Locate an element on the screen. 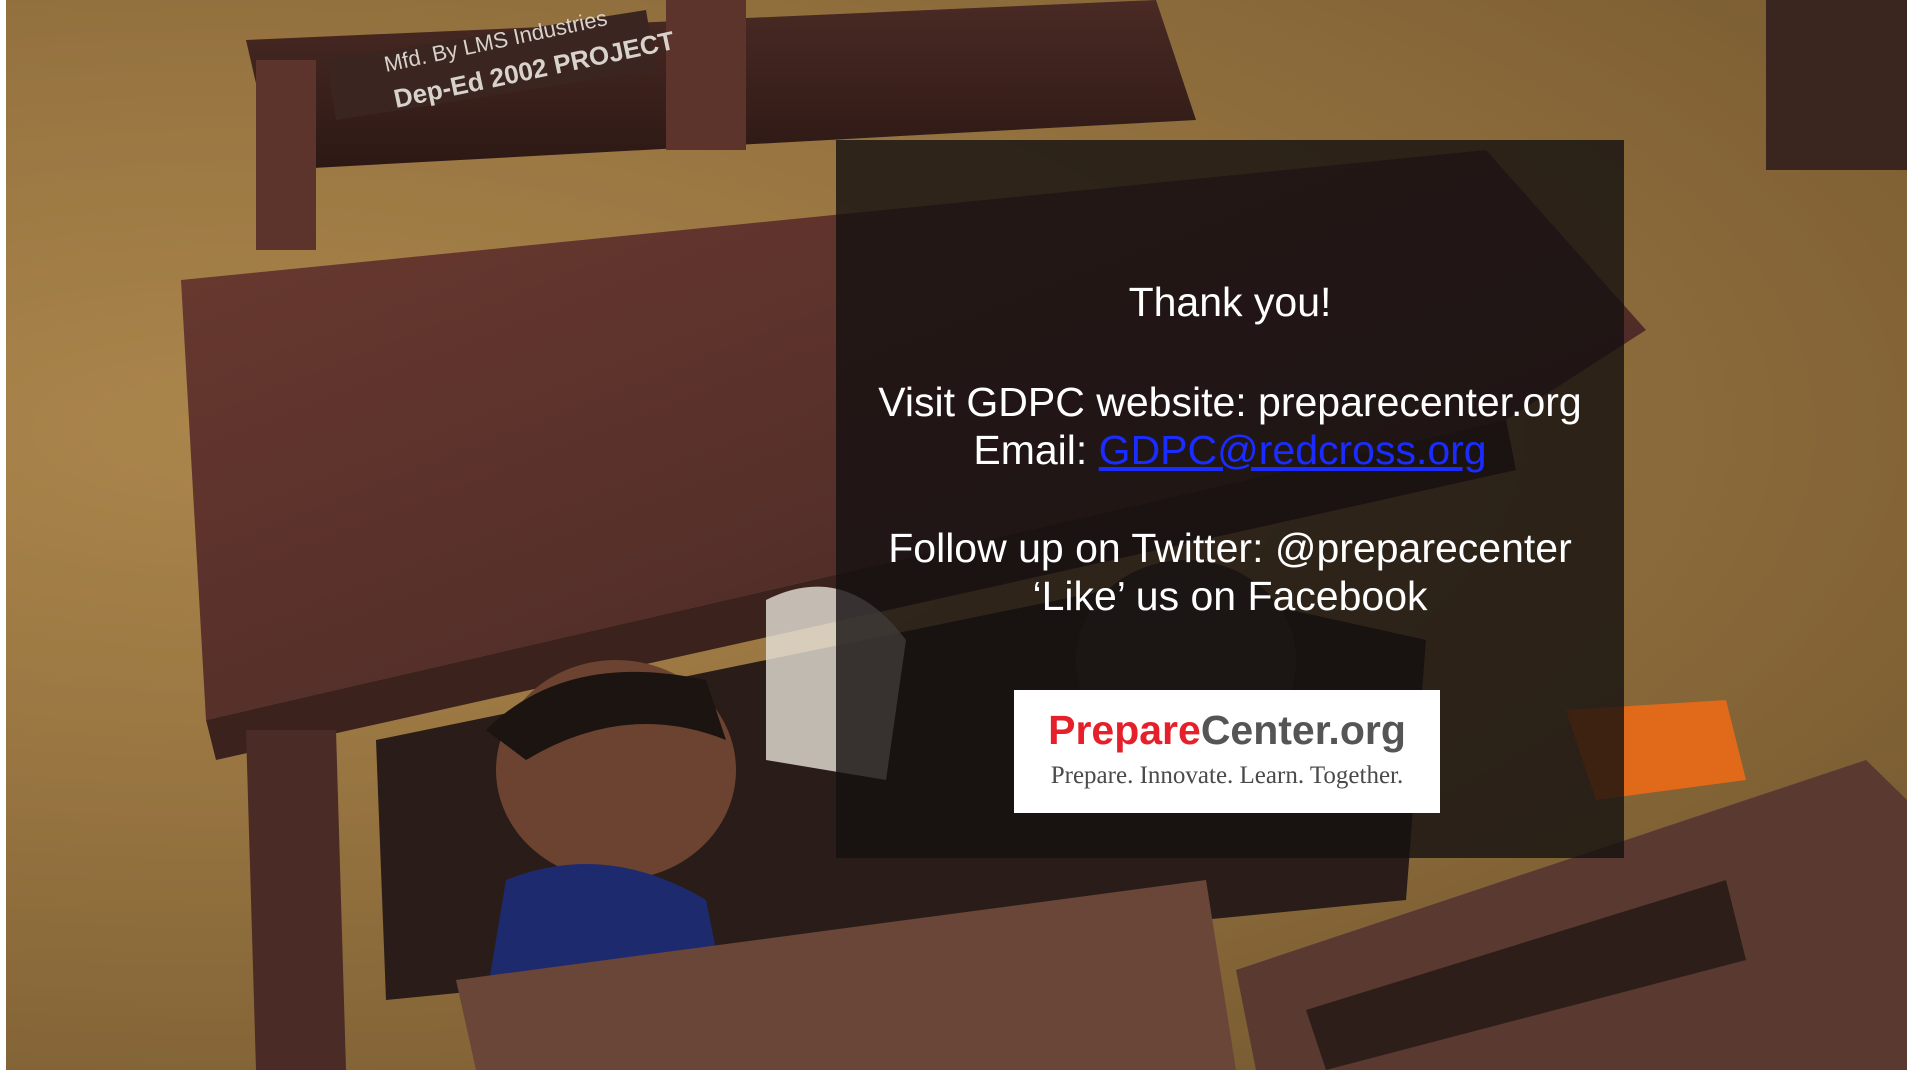  logo-word-red: Prepare is located at coordinates (1124, 730).